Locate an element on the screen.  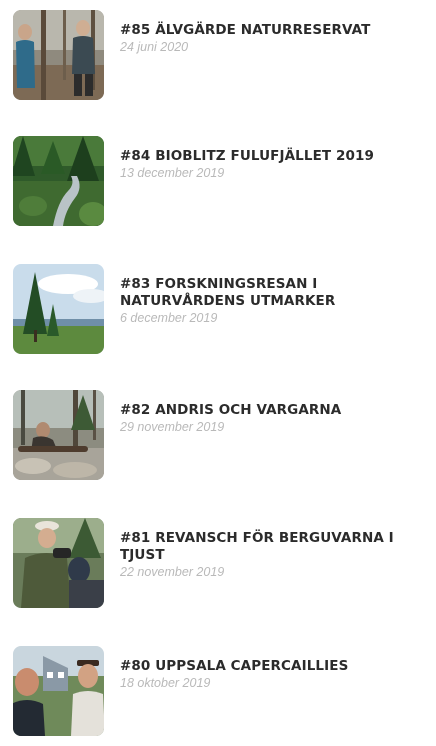
forest-people-photo-icon is located at coordinates (58, 55).